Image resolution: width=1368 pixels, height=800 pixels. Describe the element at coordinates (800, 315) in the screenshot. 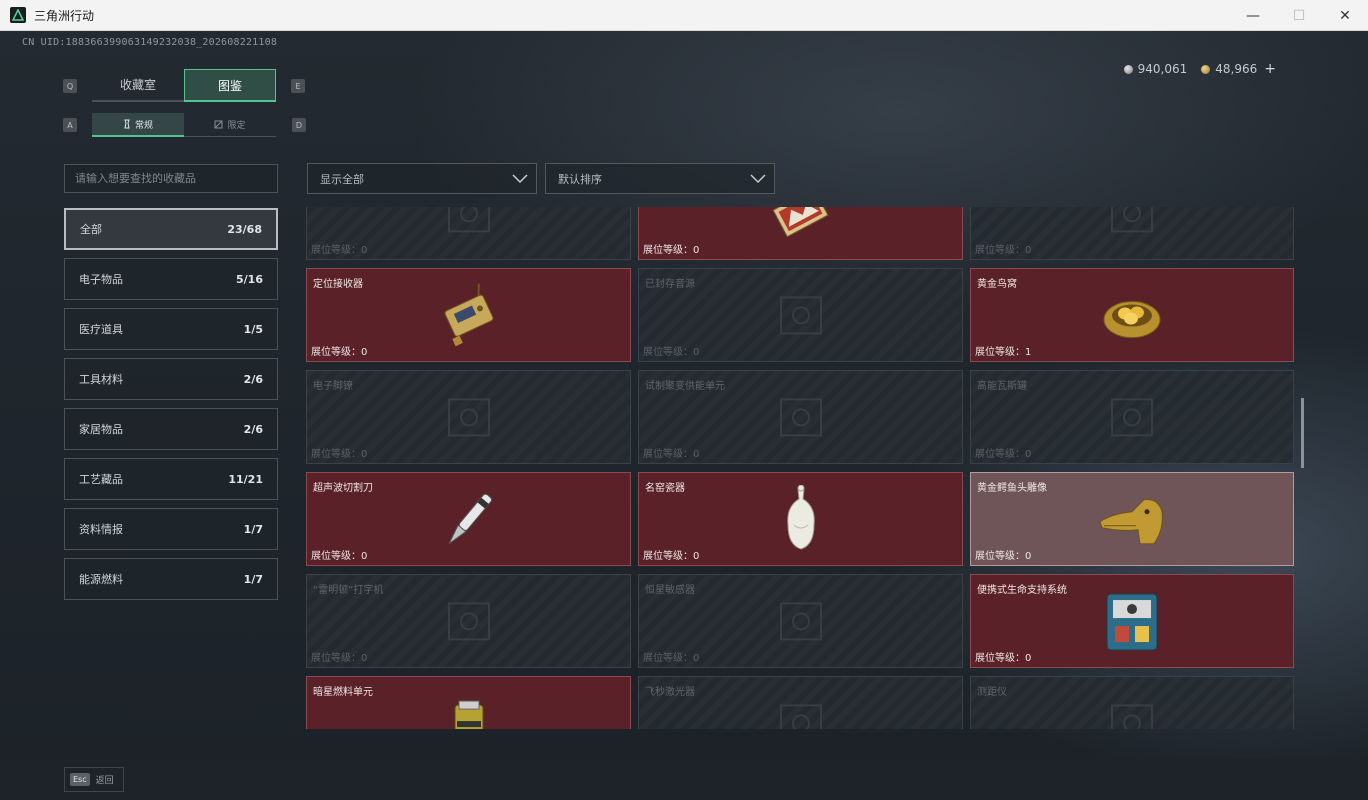

I see `collection-card: 已封存音源 展位等级：0` at that location.